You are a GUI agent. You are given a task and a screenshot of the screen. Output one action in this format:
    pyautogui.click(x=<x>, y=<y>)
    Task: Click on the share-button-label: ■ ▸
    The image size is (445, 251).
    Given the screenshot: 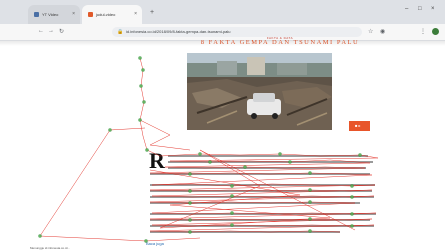 What is the action you would take?
    pyautogui.click(x=358, y=125)
    